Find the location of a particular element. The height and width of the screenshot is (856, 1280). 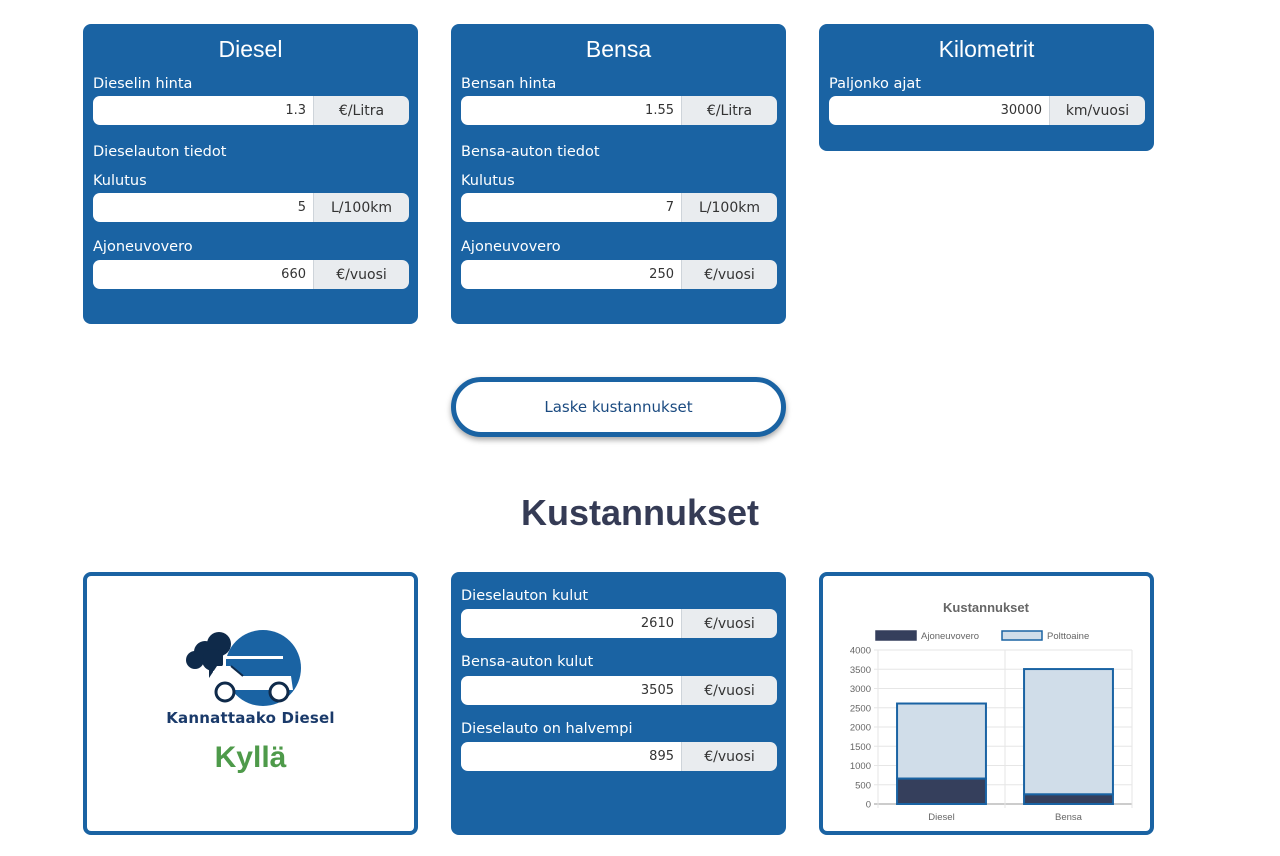

calculate-button: Laske kustannukset is located at coordinates (618, 407).